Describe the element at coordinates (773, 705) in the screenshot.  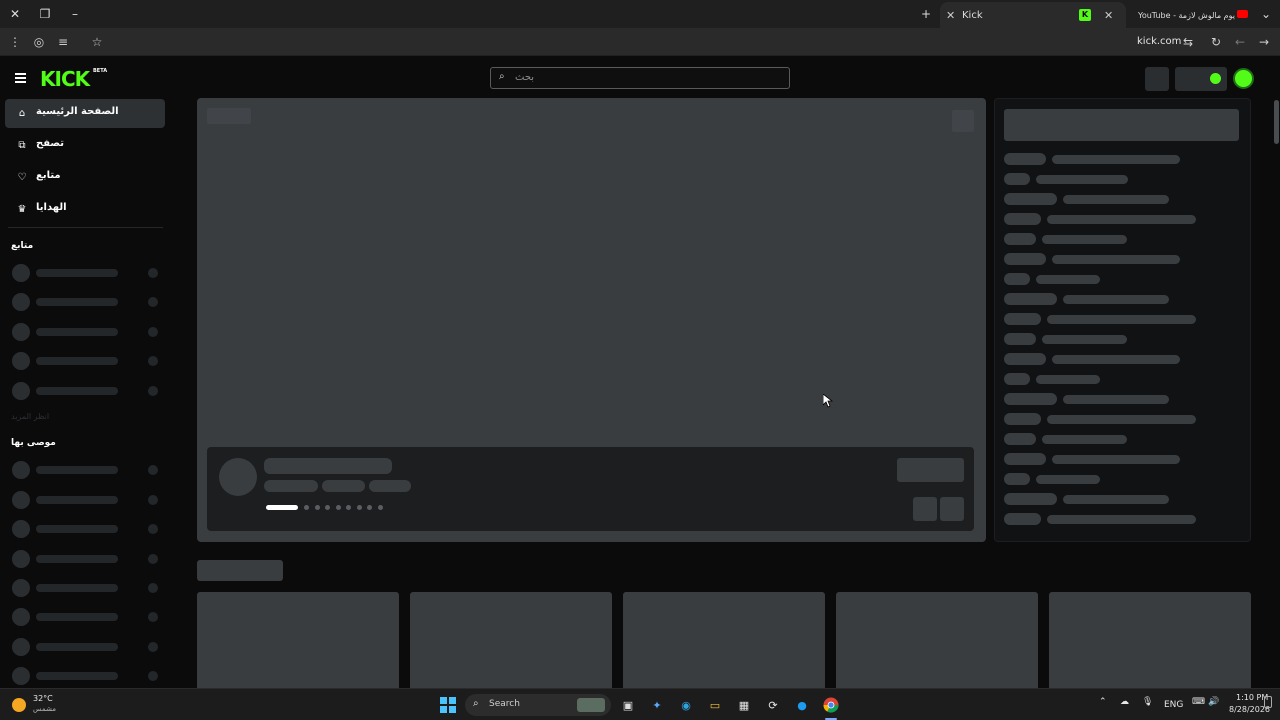
I see `app-icon: ⟳` at that location.